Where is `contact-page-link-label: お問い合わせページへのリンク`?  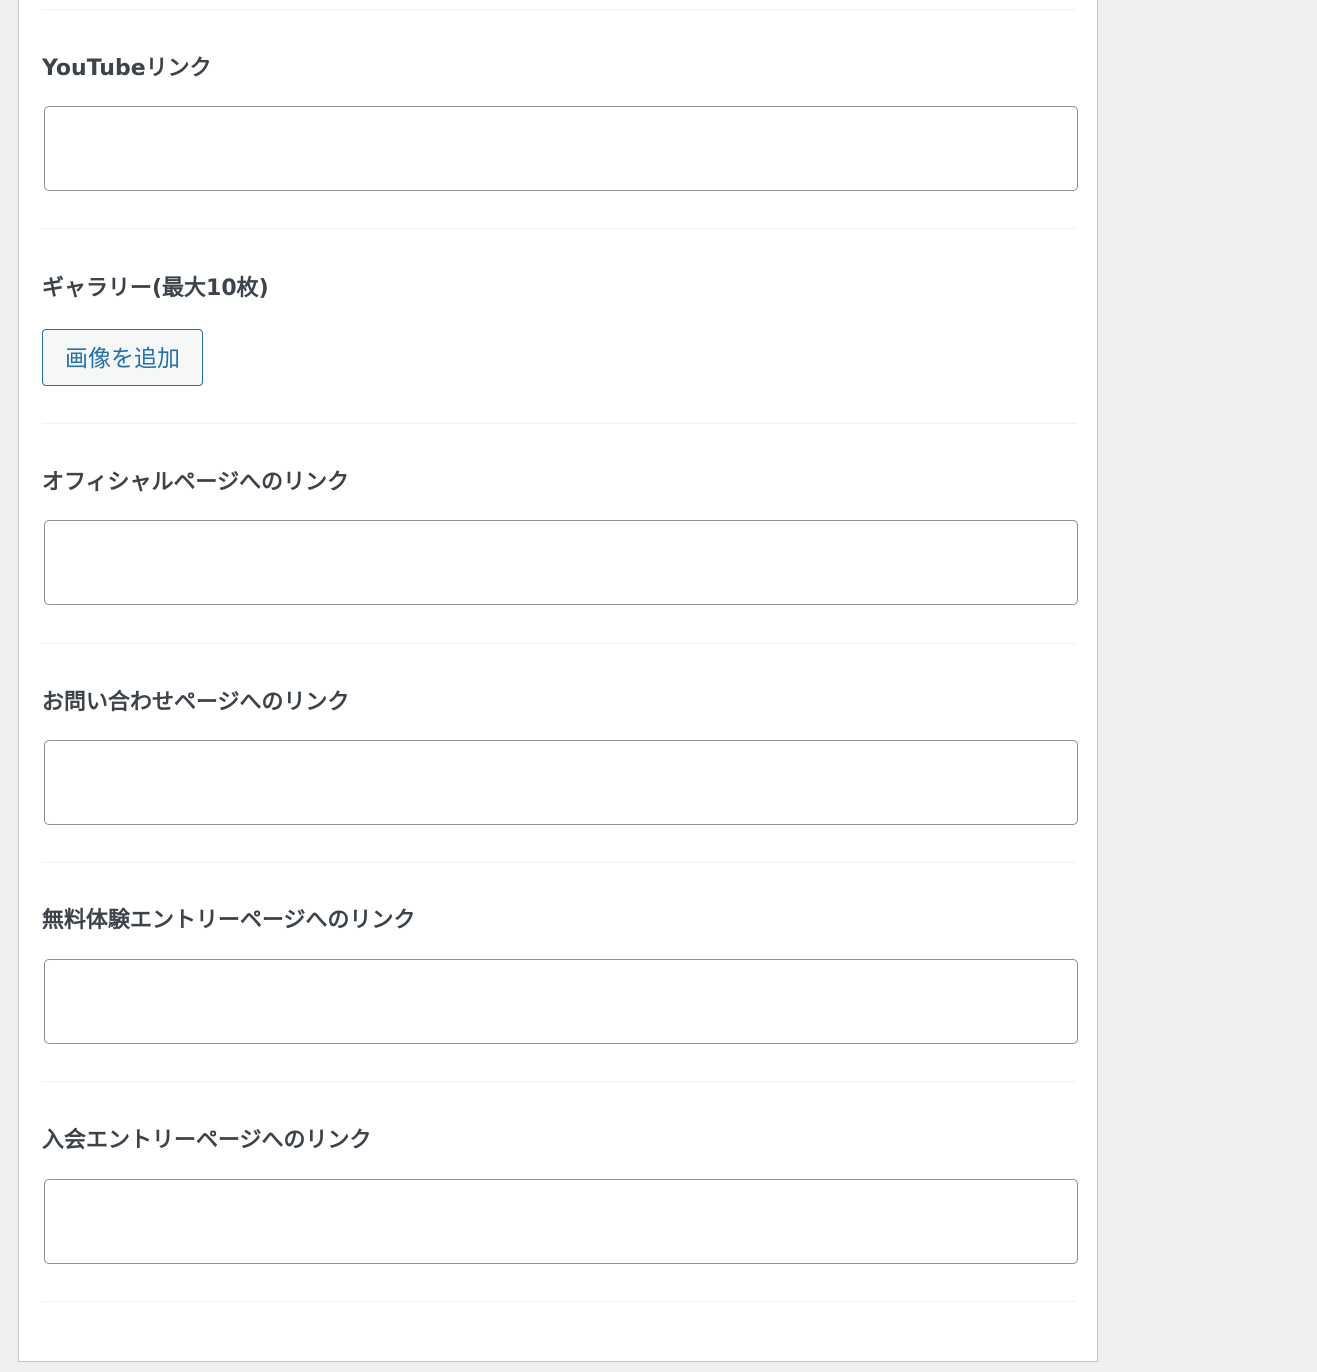 contact-page-link-label: お問い合わせページへのリンク is located at coordinates (196, 702).